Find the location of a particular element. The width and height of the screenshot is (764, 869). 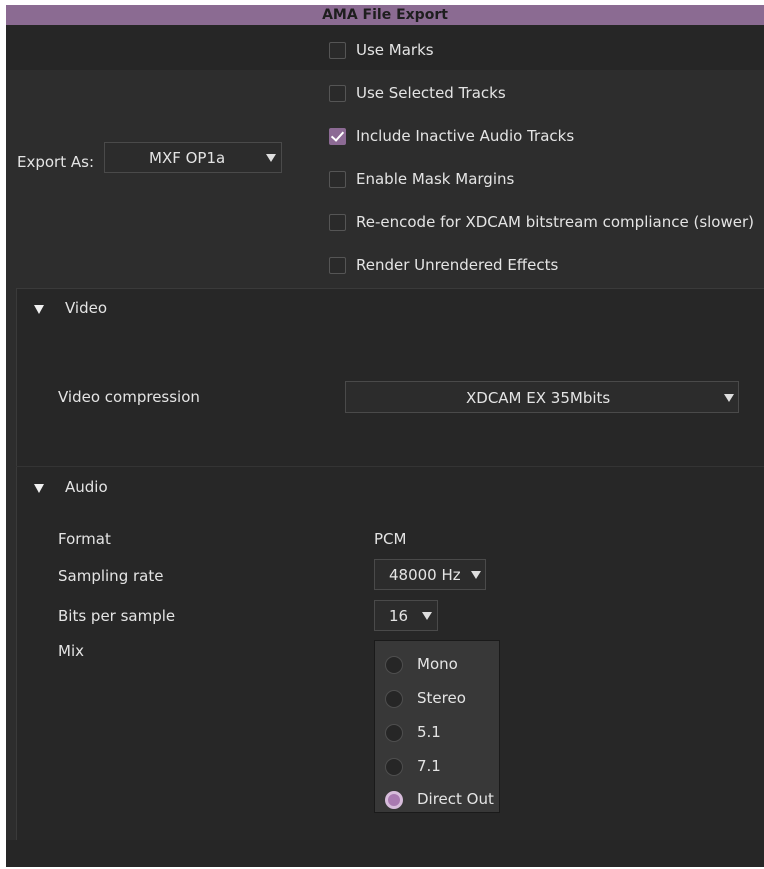

use-selected-tracks-checkbox is located at coordinates (337, 93).